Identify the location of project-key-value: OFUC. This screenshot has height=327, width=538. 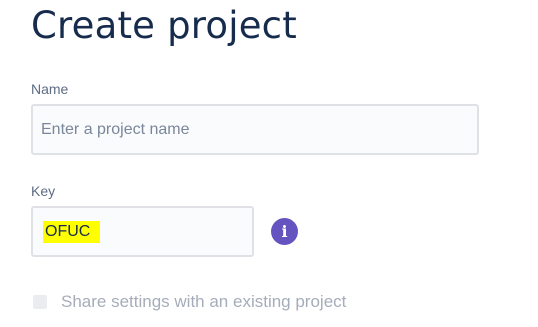
(72, 231).